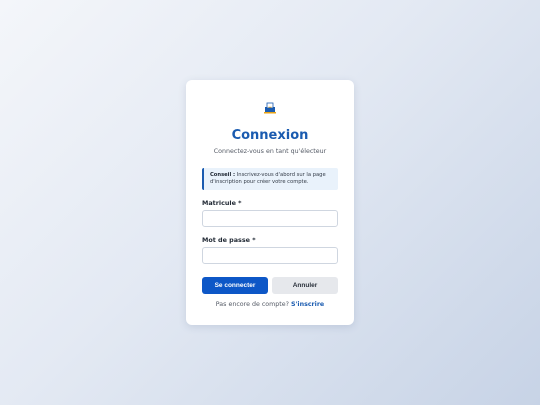  Describe the element at coordinates (235, 285) in the screenshot. I see `login-button: Se connecter` at that location.